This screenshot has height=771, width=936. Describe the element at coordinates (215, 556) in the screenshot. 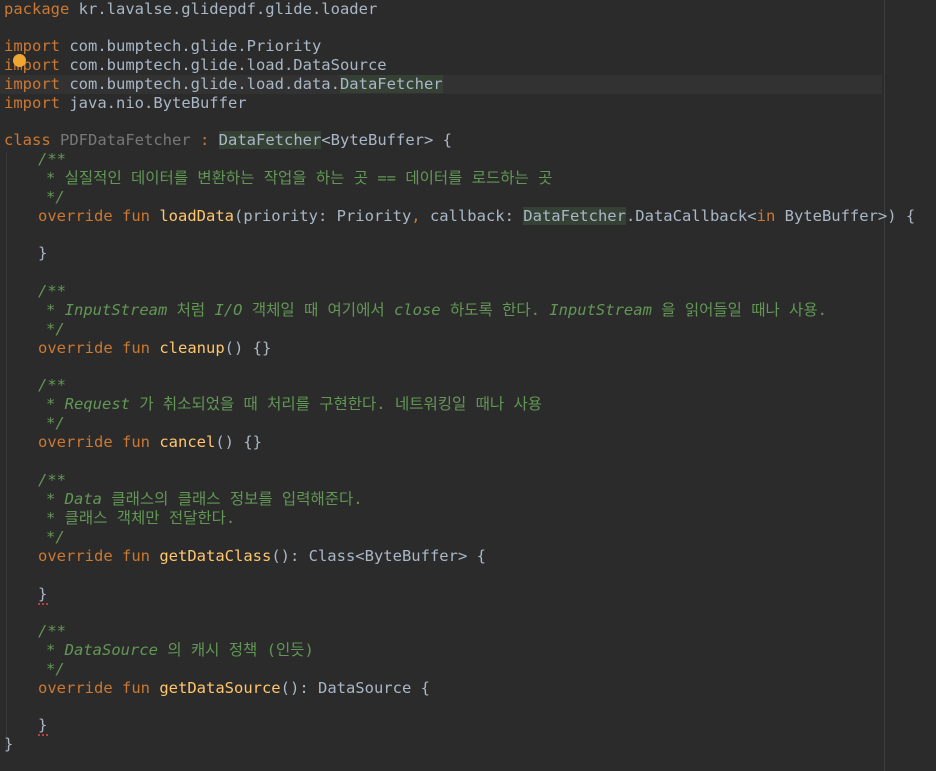

I see `function-name: getDataClass` at that location.